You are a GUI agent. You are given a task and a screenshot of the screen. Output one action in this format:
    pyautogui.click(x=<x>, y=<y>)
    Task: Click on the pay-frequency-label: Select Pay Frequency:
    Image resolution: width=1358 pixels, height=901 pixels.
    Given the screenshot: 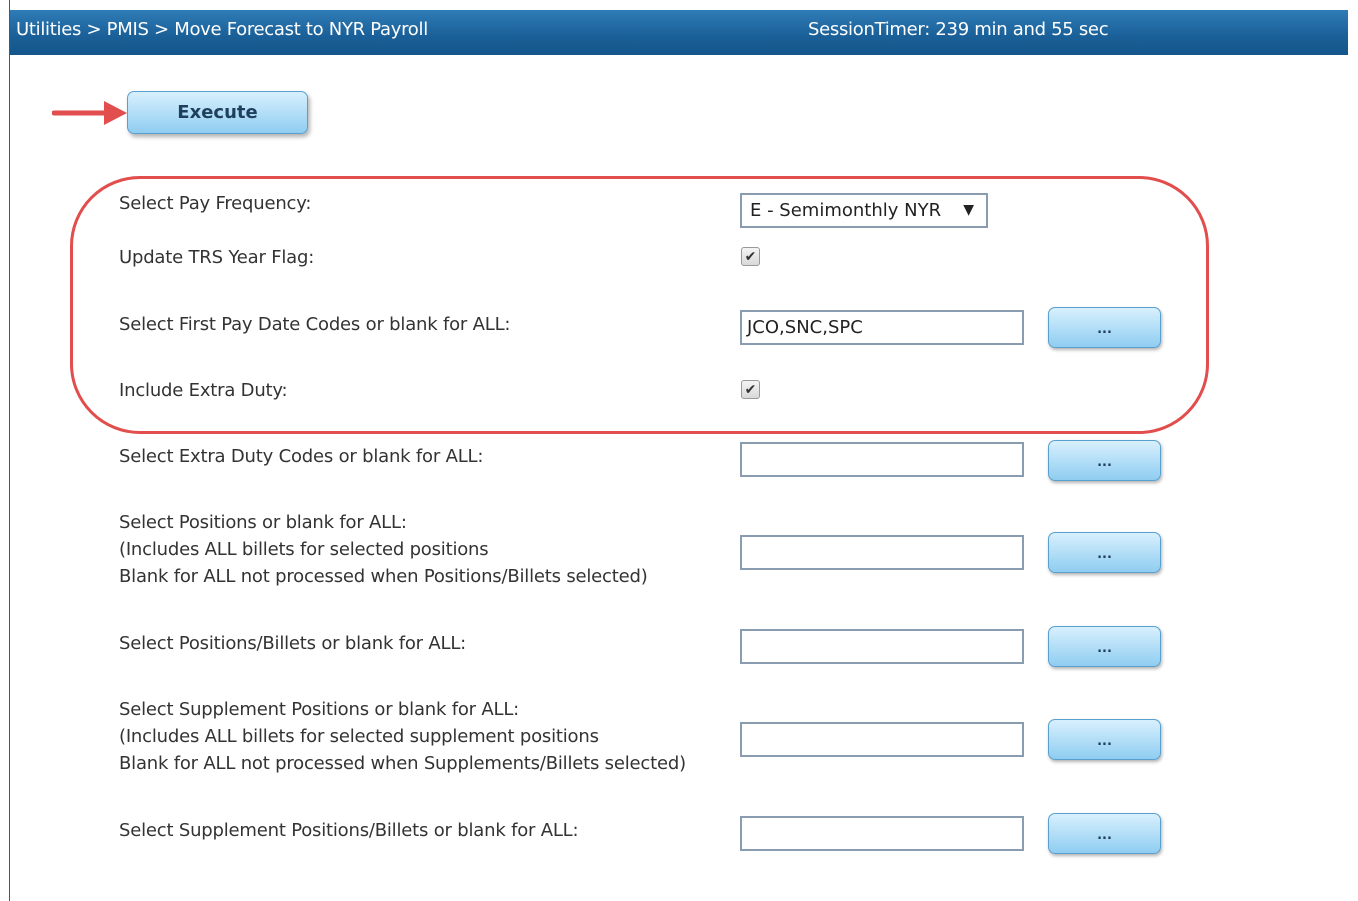 What is the action you would take?
    pyautogui.click(x=215, y=203)
    